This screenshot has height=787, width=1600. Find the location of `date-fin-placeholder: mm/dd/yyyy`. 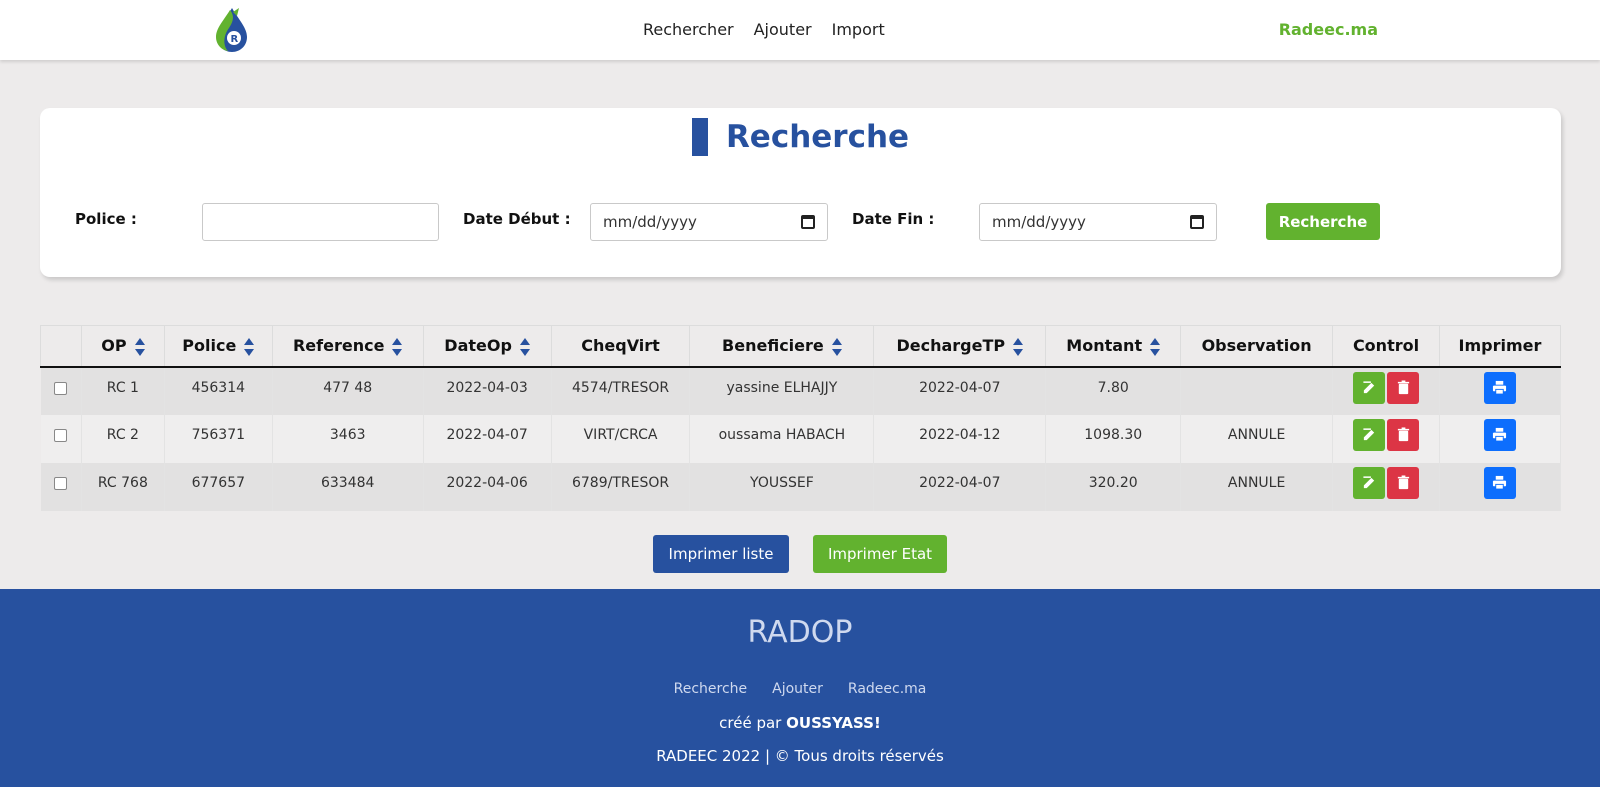

date-fin-placeholder: mm/dd/yyyy is located at coordinates (1039, 222).